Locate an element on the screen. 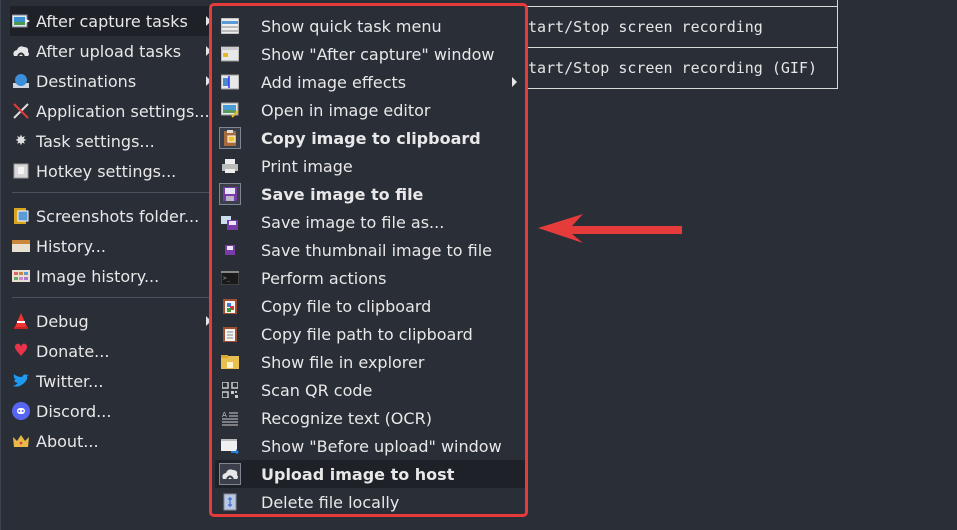 The width and height of the screenshot is (957, 530). submenu-item-label: Save image to file is located at coordinates (342, 194).